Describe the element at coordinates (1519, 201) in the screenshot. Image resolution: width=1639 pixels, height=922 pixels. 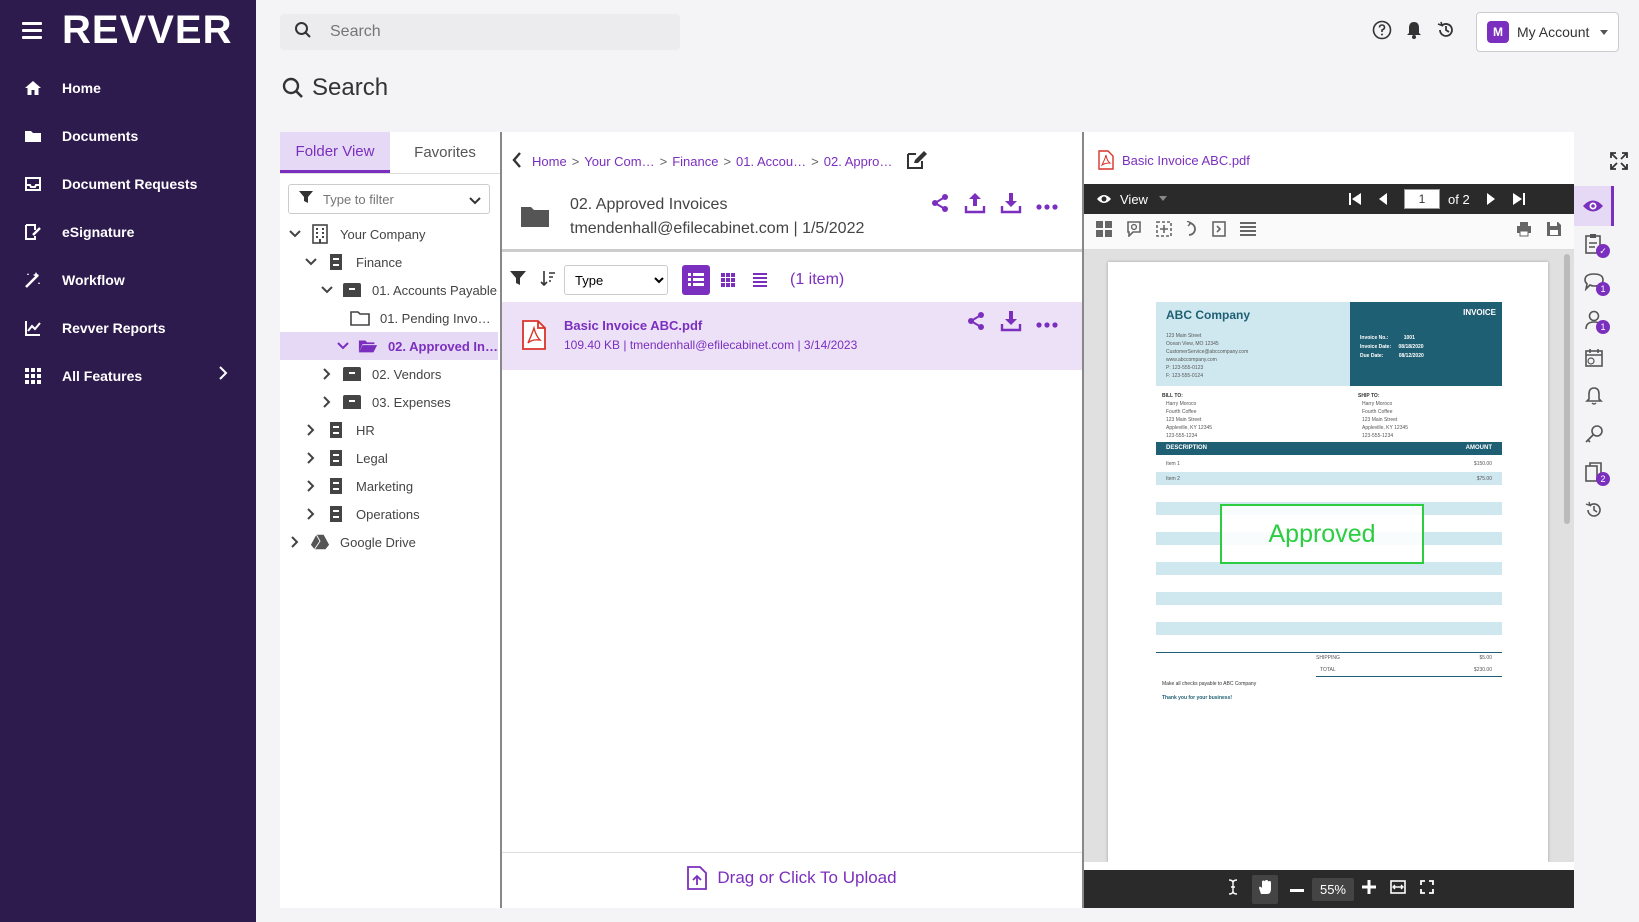
I see `last-page-icon` at that location.